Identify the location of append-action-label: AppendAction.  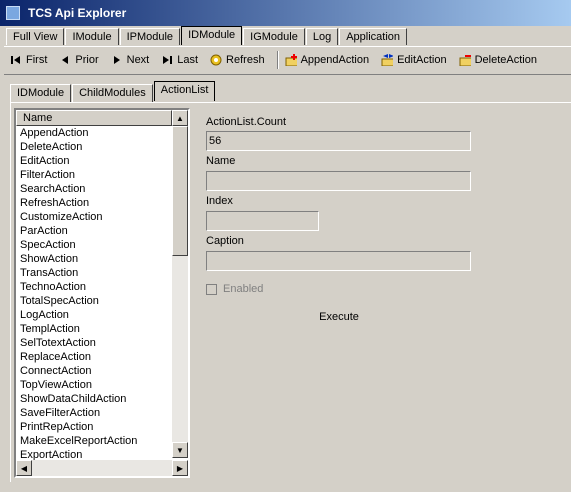
(335, 60).